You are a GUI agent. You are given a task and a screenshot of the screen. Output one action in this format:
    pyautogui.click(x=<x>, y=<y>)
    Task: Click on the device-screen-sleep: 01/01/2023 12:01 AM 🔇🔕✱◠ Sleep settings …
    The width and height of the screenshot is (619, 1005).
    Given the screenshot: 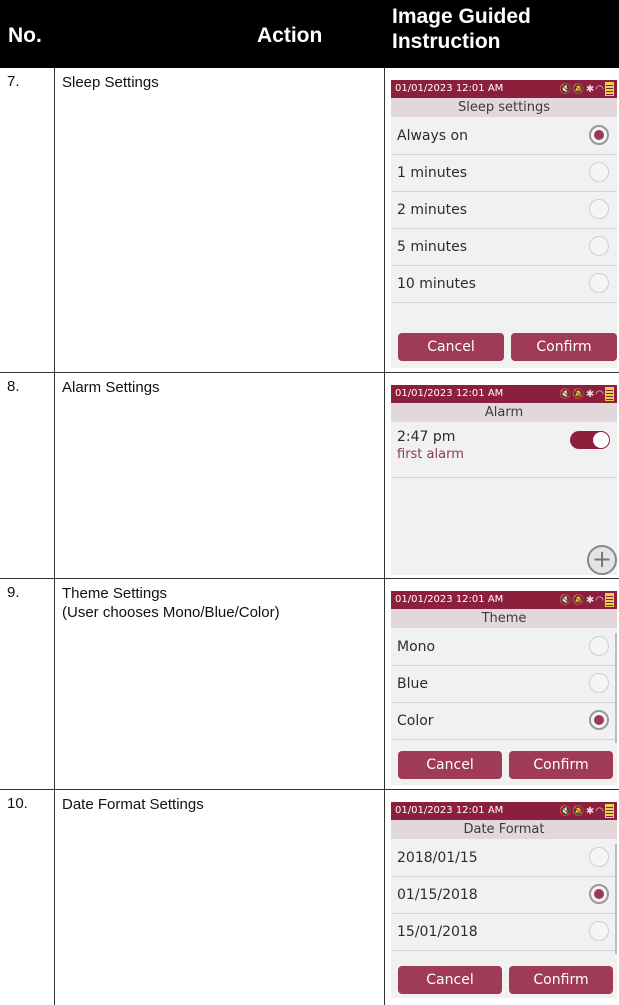 What is the action you would take?
    pyautogui.click(x=504, y=224)
    